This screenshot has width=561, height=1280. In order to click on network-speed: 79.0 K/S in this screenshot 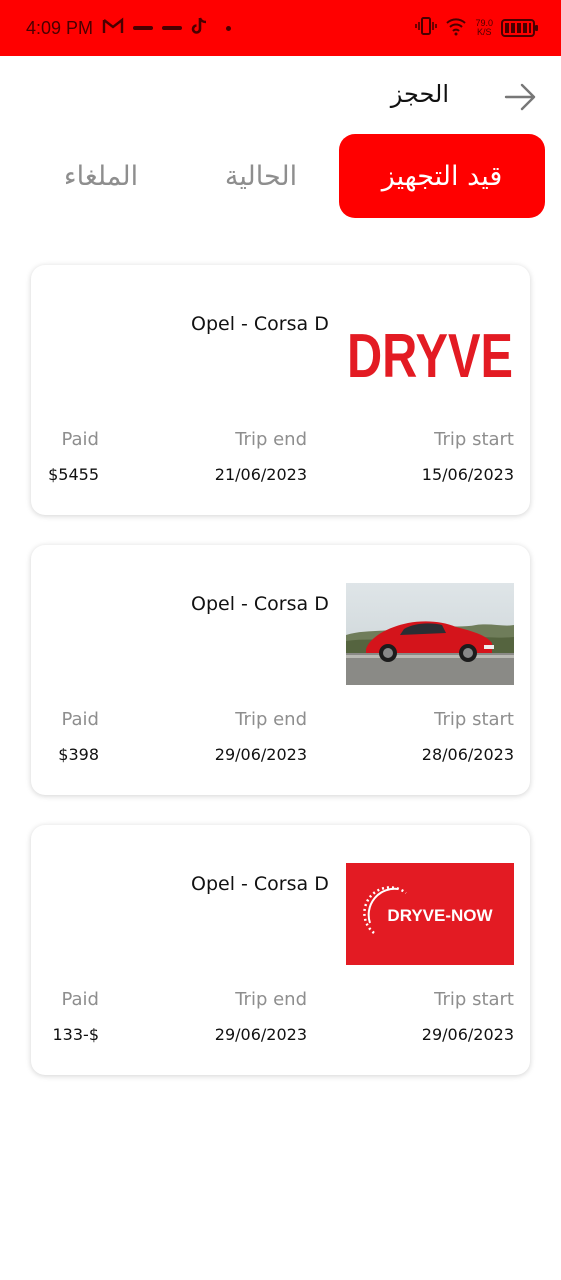, I will do `click(484, 28)`.